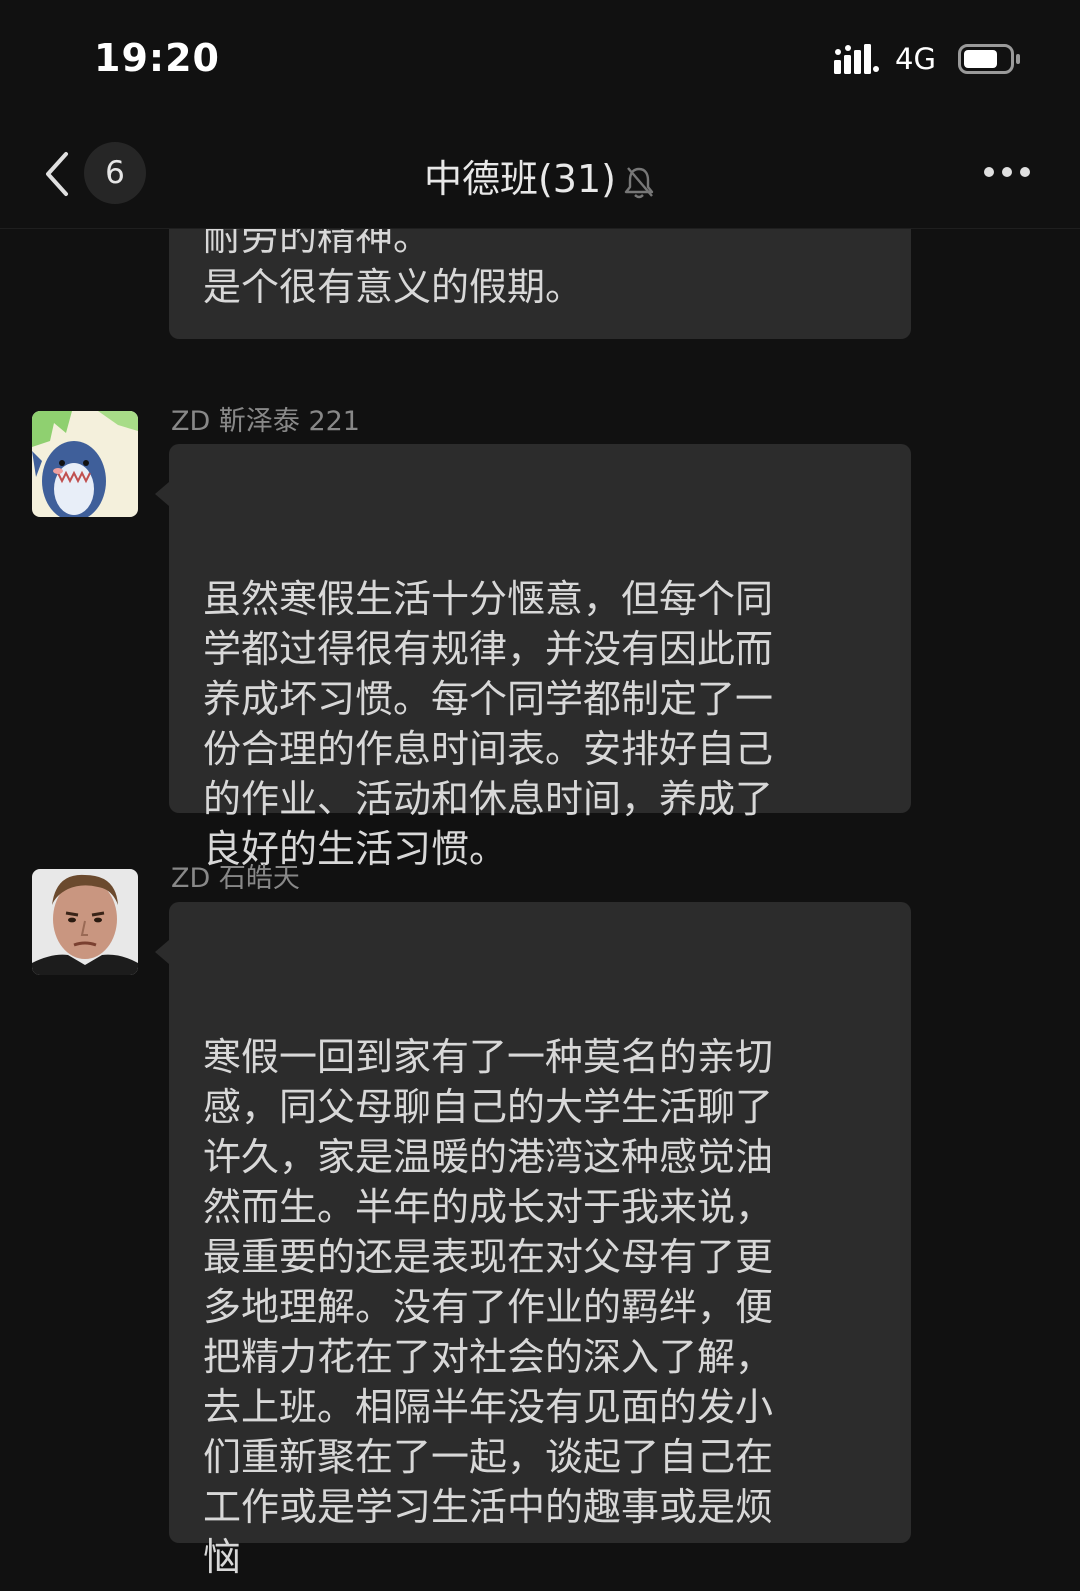  What do you see at coordinates (540, 283) in the screenshot?
I see `message-bubble: 耐劳的精神。 是个很有意义的假期。` at bounding box center [540, 283].